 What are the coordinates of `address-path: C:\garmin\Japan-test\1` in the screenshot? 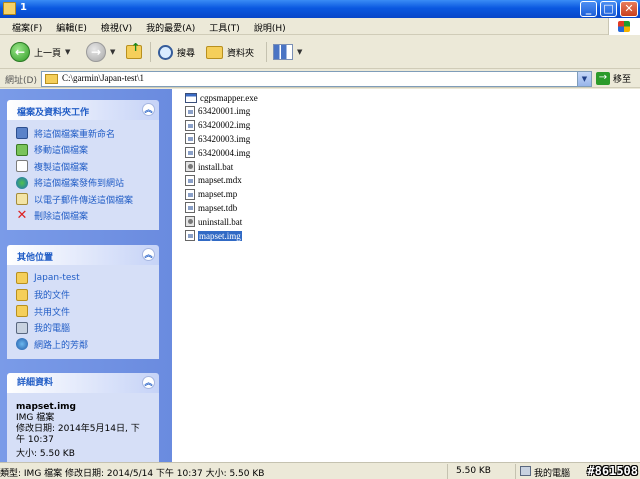 It's located at (103, 78).